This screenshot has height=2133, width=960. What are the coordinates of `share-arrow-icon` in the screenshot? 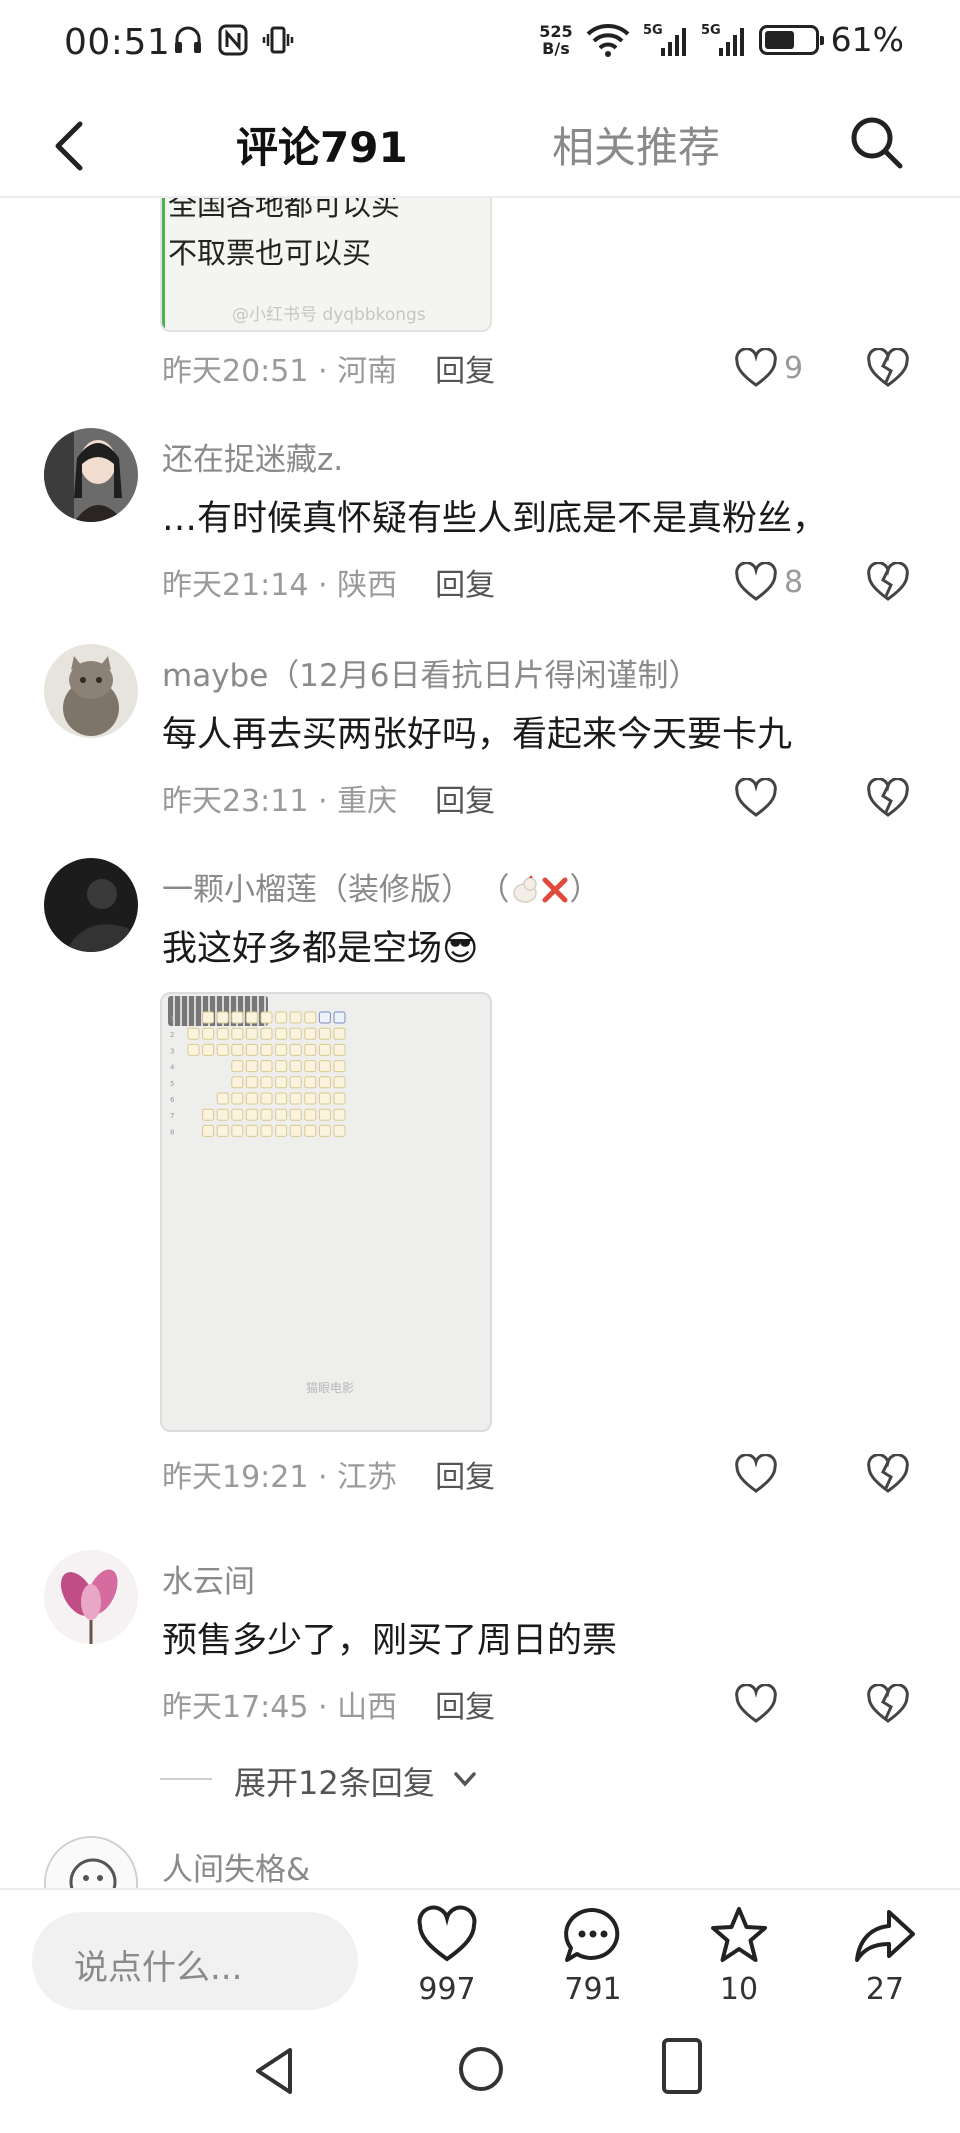 It's located at (885, 1936).